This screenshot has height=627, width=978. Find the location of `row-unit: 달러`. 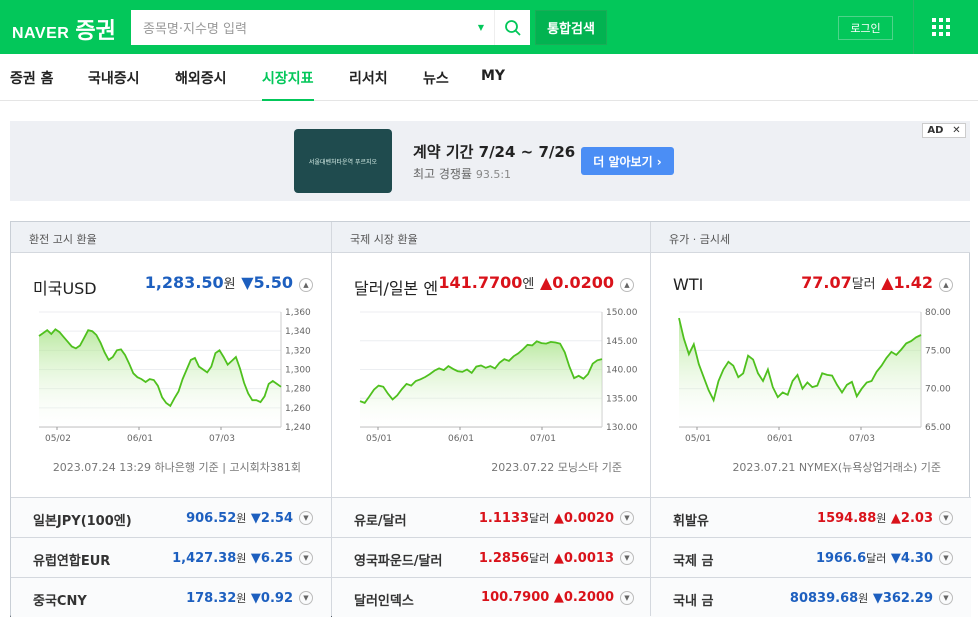

row-unit: 달러 is located at coordinates (539, 558).